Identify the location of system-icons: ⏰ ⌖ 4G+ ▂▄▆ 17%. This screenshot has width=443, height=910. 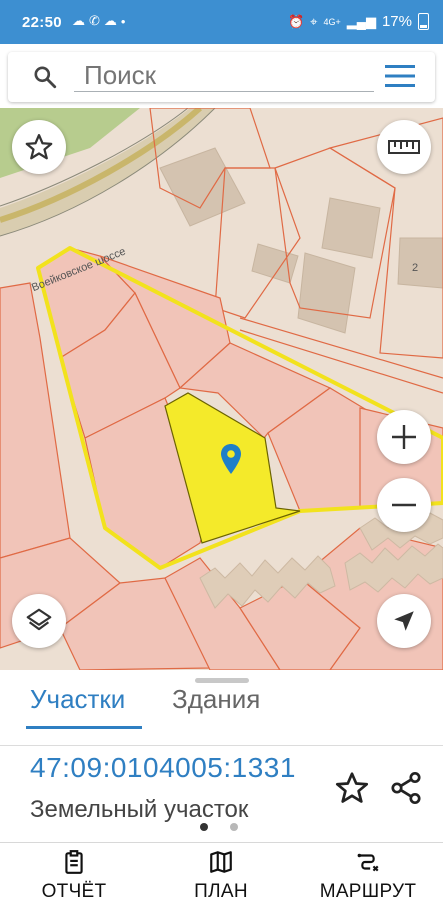
(358, 21).